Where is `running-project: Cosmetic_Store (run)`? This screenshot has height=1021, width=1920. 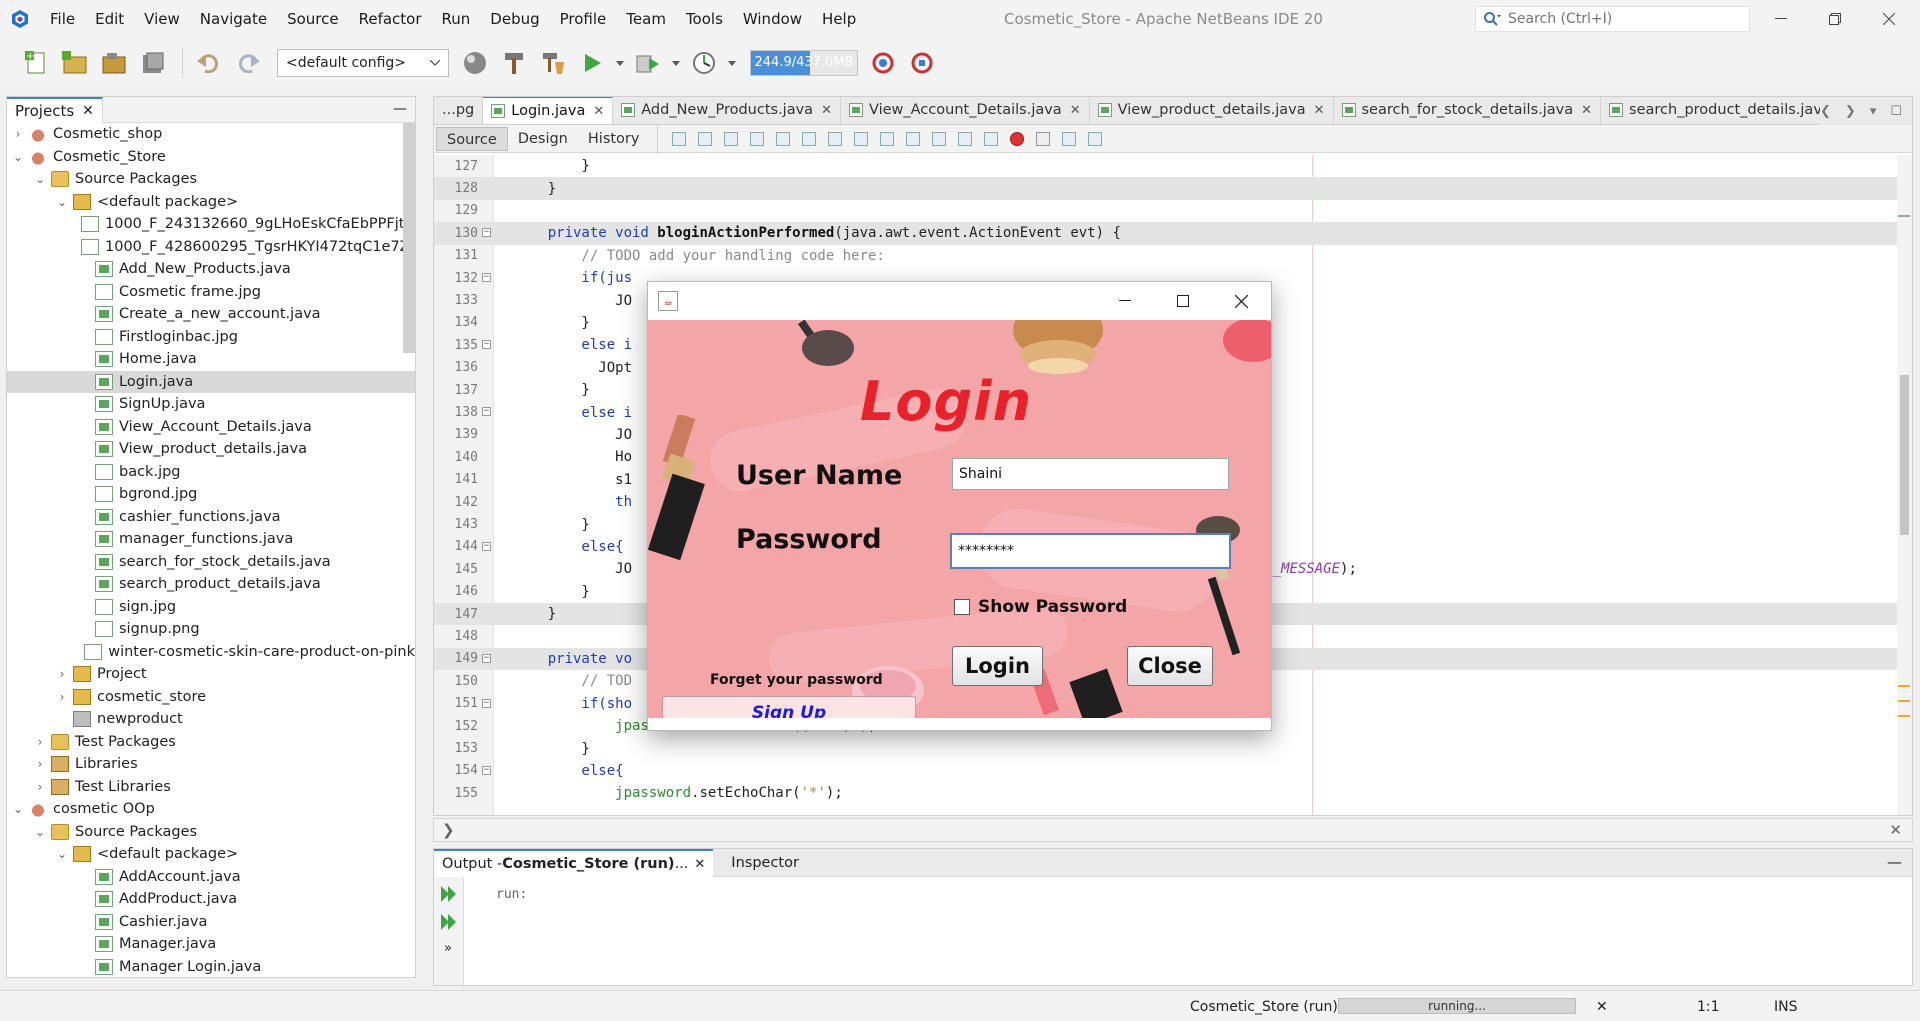 running-project: Cosmetic_Store (run) is located at coordinates (1264, 1007).